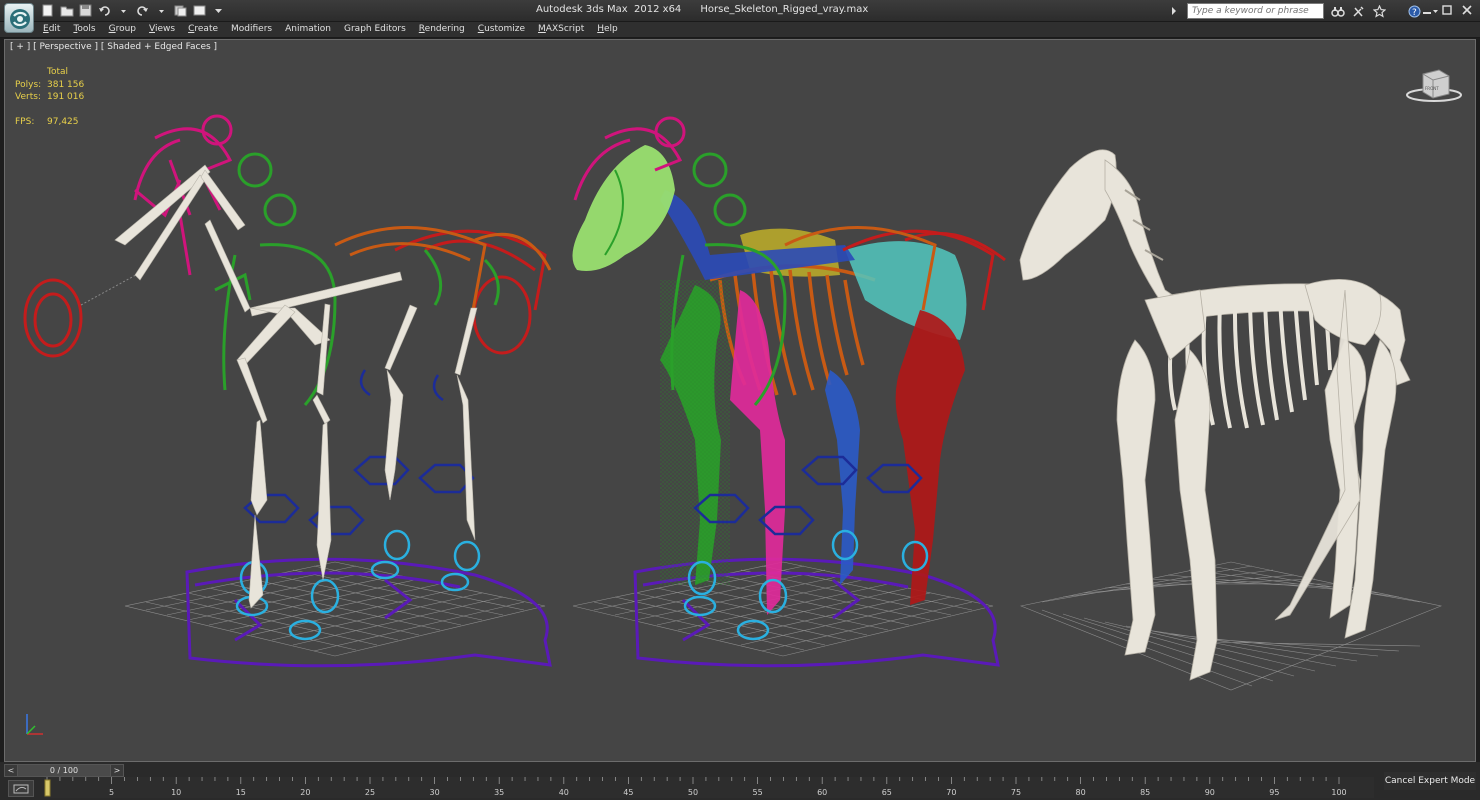 Image resolution: width=1480 pixels, height=800 pixels. I want to click on track-tick-label: 90, so click(1210, 792).